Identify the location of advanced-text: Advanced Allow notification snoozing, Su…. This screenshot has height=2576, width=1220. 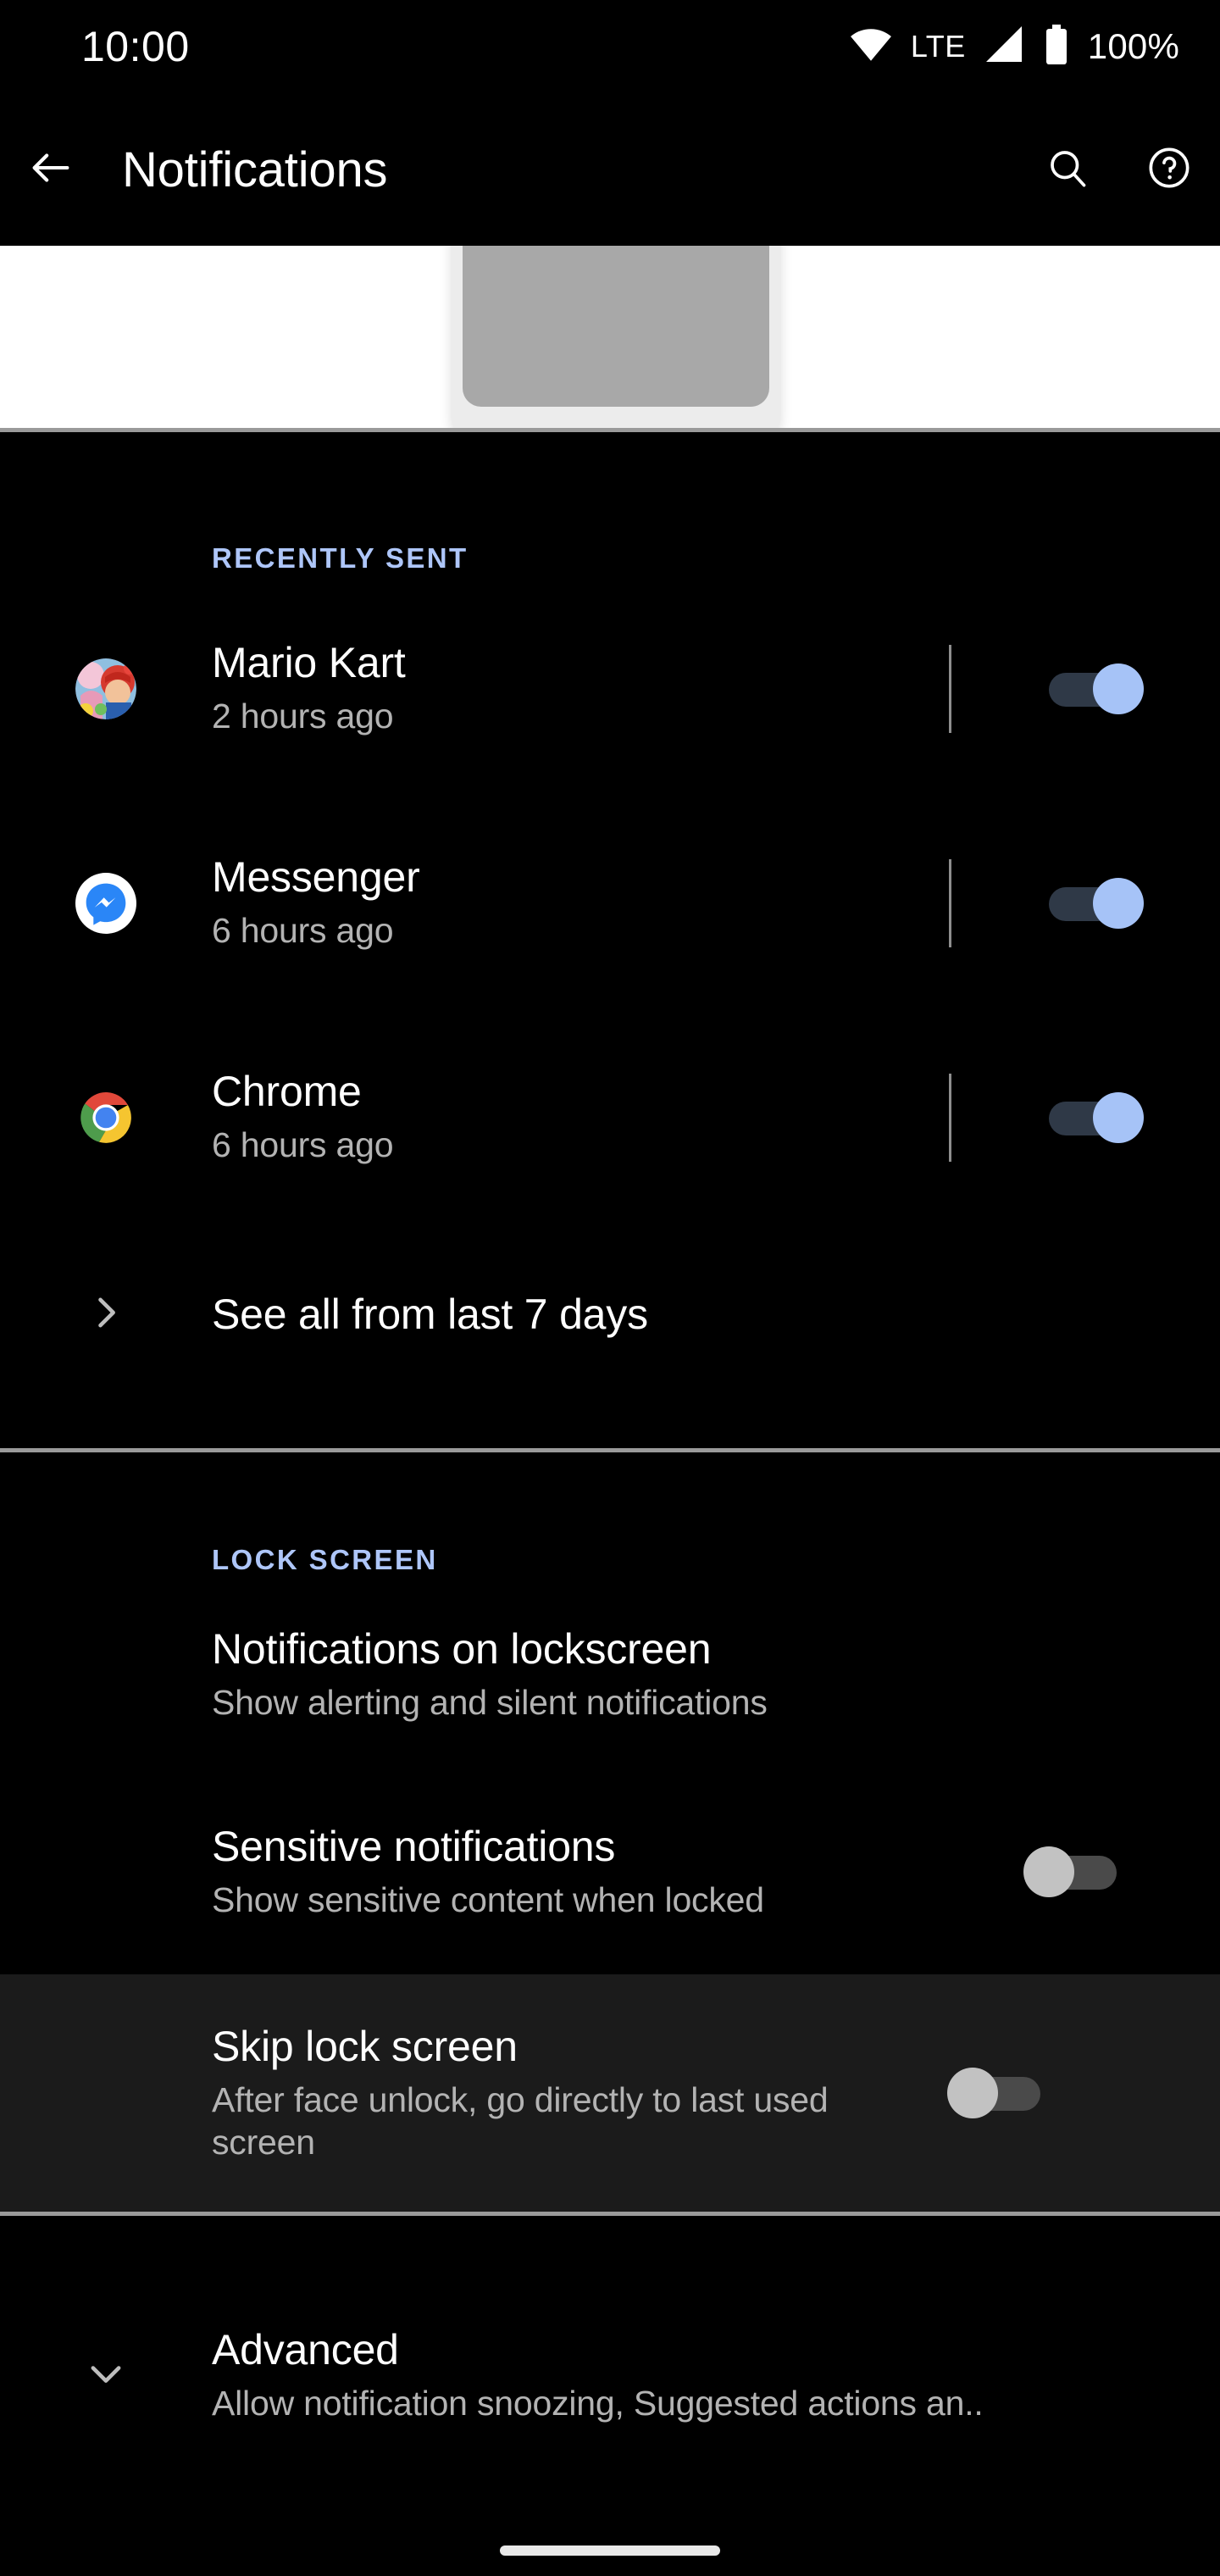
(716, 2375).